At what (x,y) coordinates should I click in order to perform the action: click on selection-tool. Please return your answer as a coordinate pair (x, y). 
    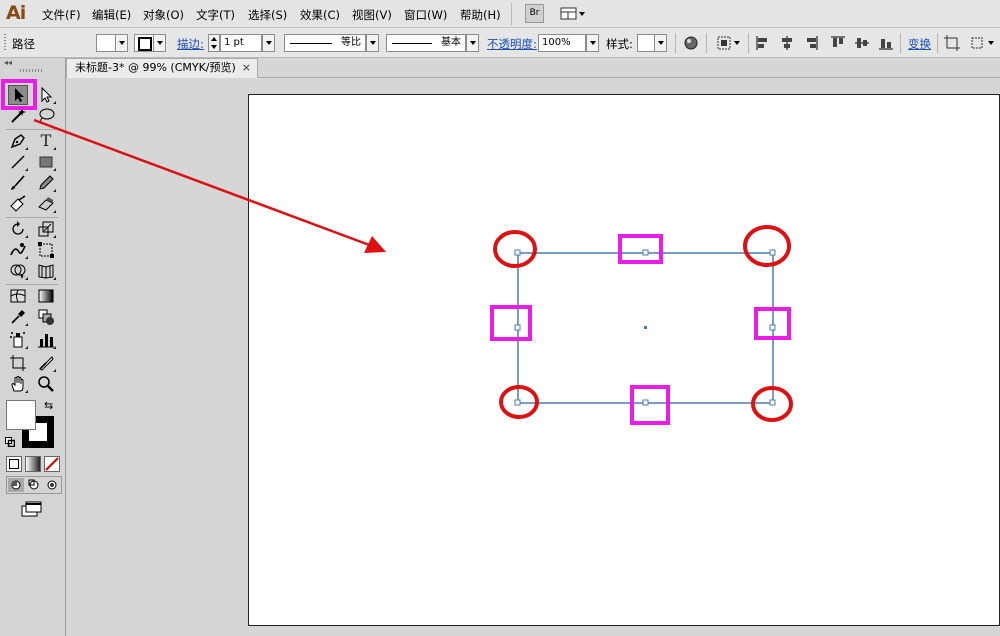
    Looking at the image, I should click on (18, 95).